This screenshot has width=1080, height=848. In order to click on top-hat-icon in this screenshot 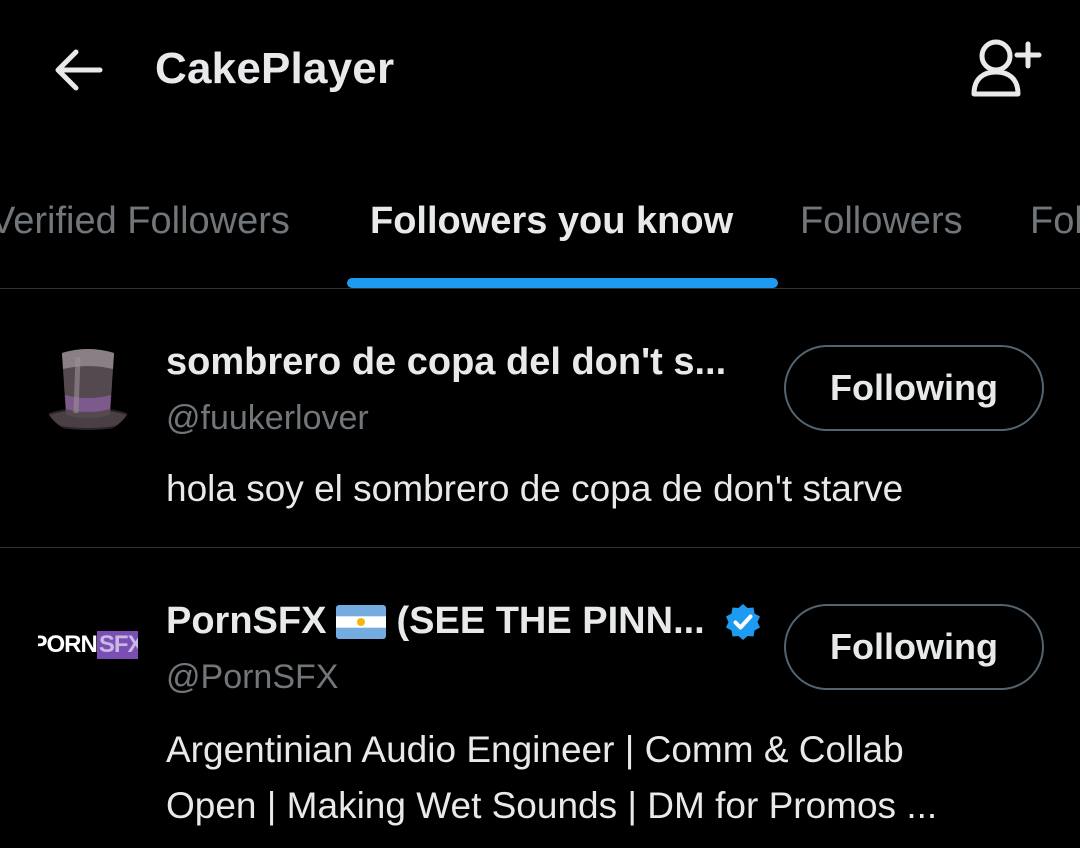, I will do `click(88, 387)`.